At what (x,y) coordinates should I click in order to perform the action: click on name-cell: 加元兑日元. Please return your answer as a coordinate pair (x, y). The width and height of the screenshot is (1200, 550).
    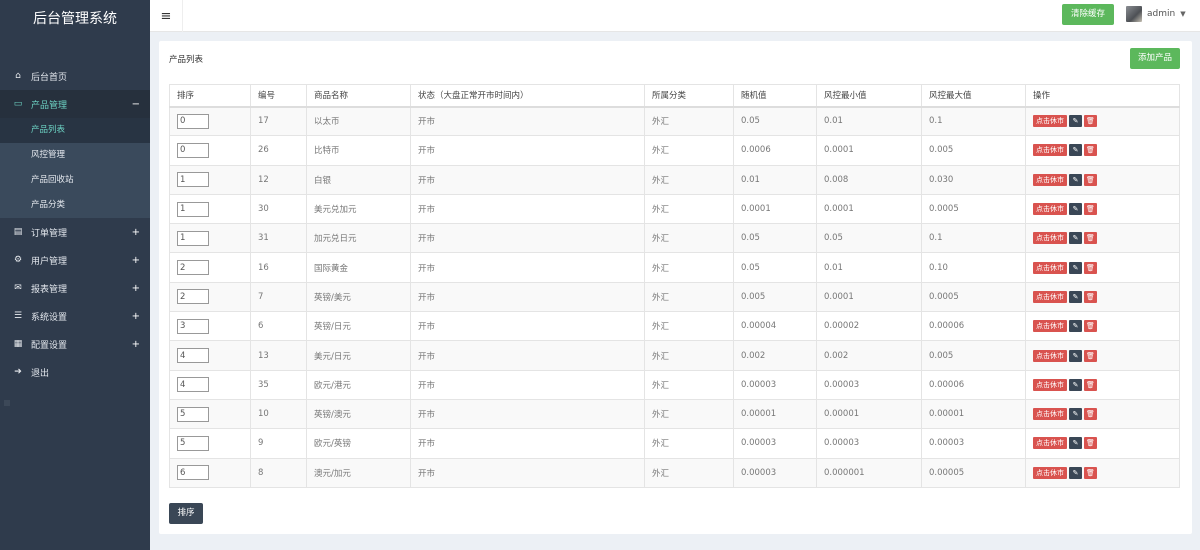
    Looking at the image, I should click on (358, 238).